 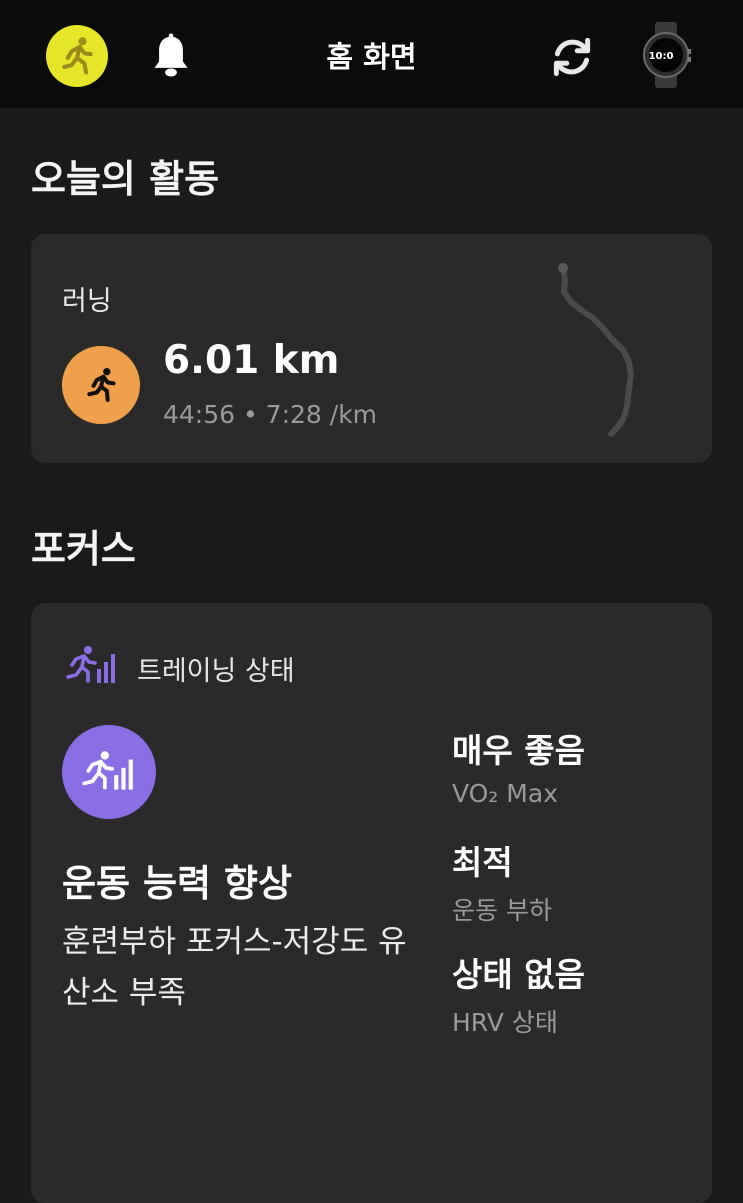 I want to click on metric-value: 매우 좋음, so click(x=518, y=750).